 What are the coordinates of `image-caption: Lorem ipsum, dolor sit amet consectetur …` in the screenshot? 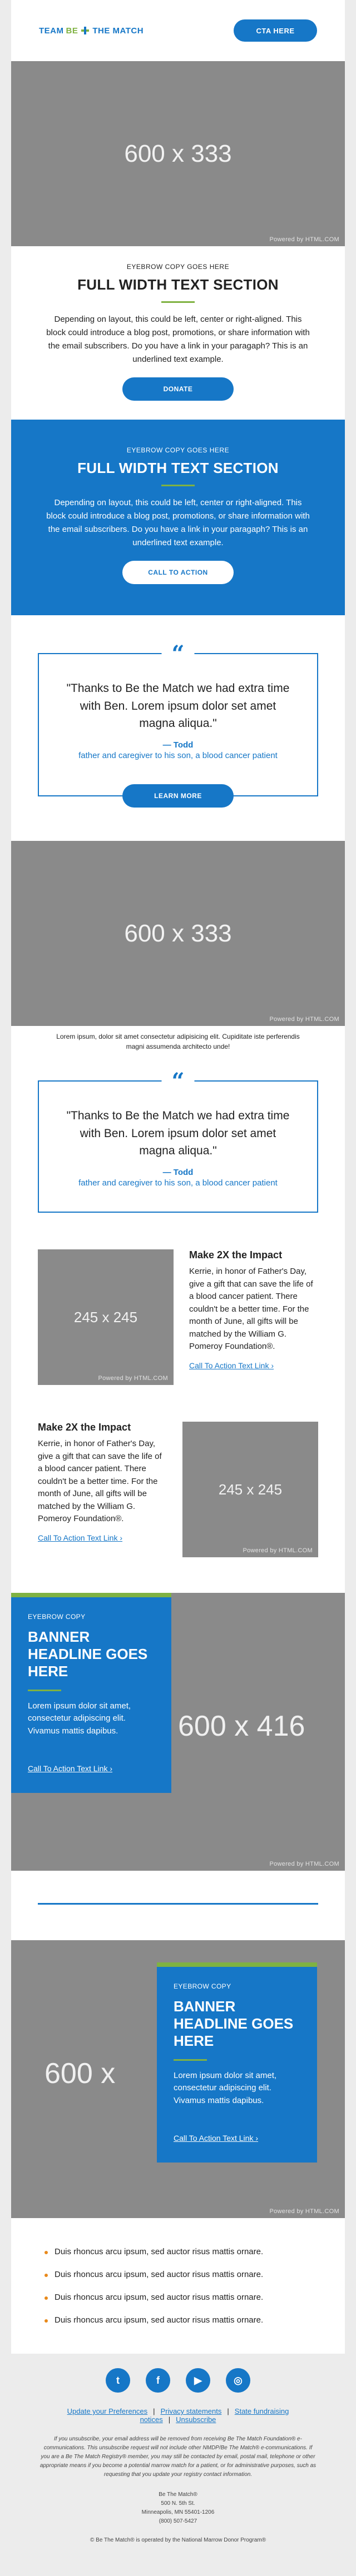 It's located at (178, 1041).